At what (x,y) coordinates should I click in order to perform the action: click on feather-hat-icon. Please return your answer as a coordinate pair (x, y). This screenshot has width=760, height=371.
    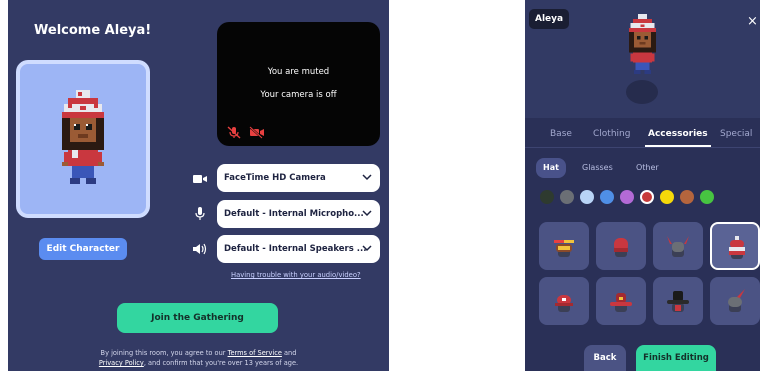
    Looking at the image, I should click on (736, 300).